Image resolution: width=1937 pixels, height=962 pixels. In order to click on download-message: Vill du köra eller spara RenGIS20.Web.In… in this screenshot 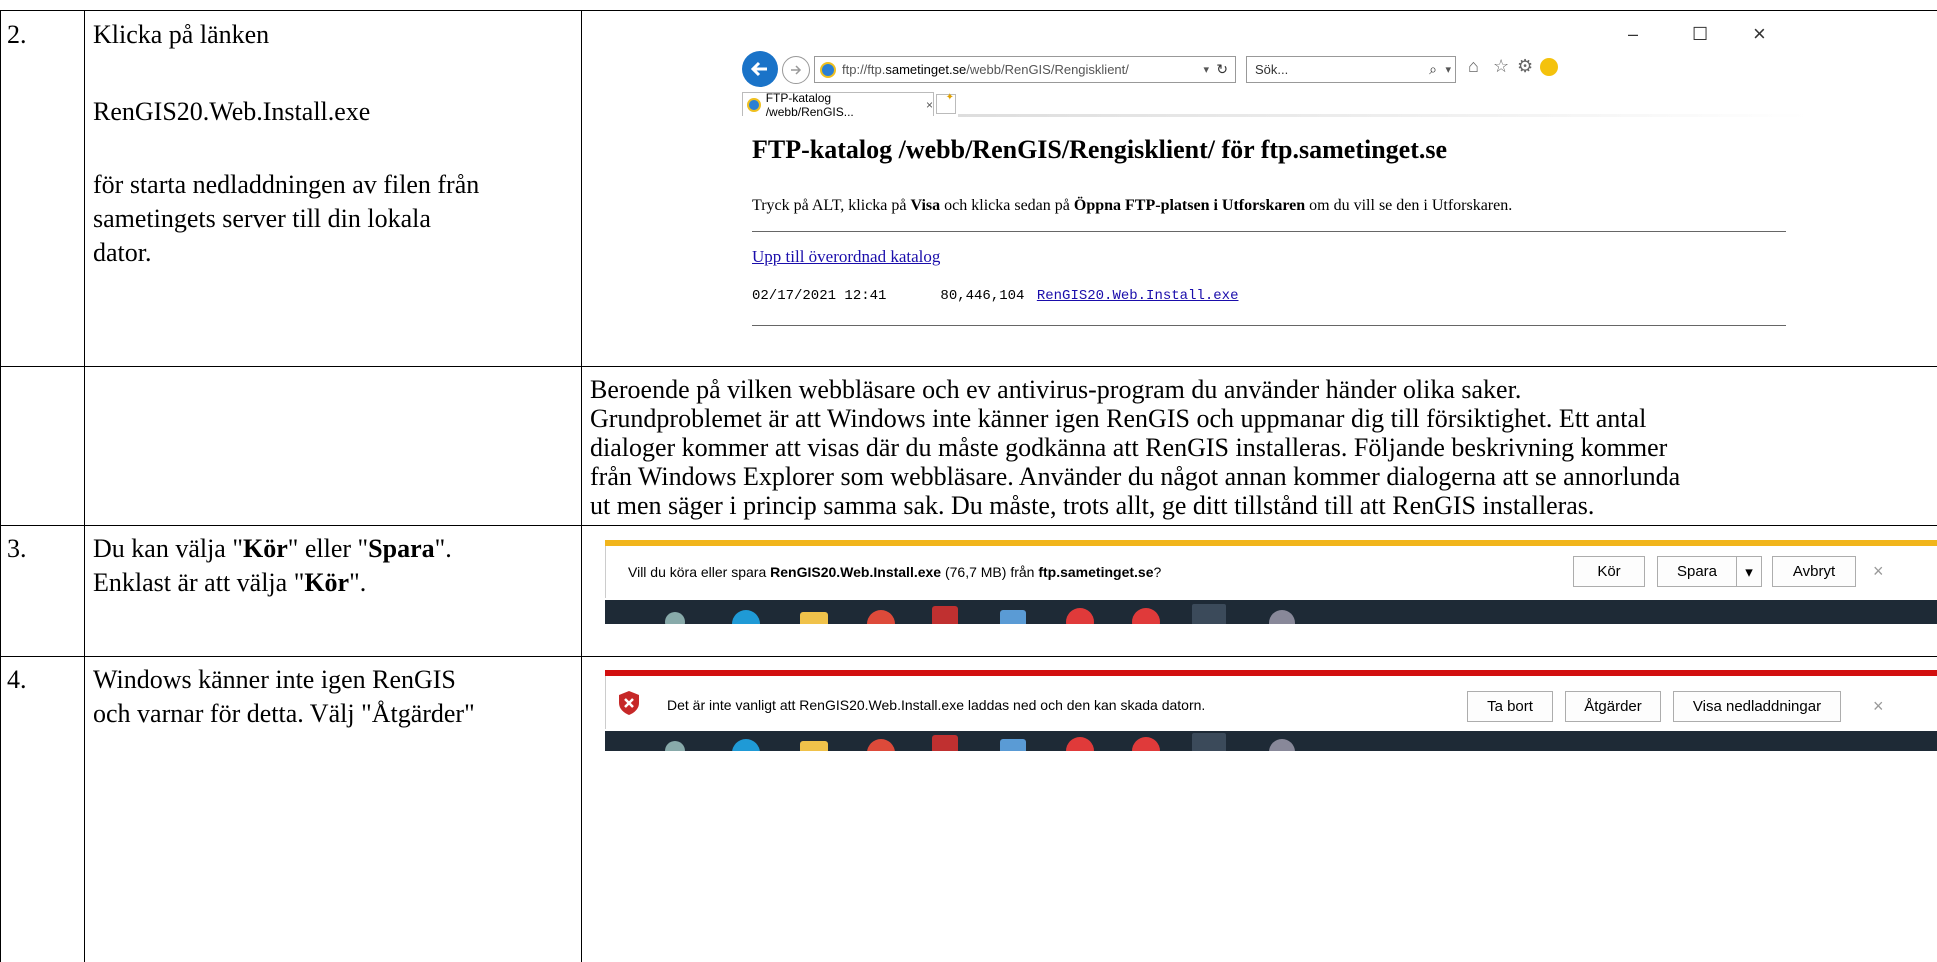, I will do `click(894, 572)`.